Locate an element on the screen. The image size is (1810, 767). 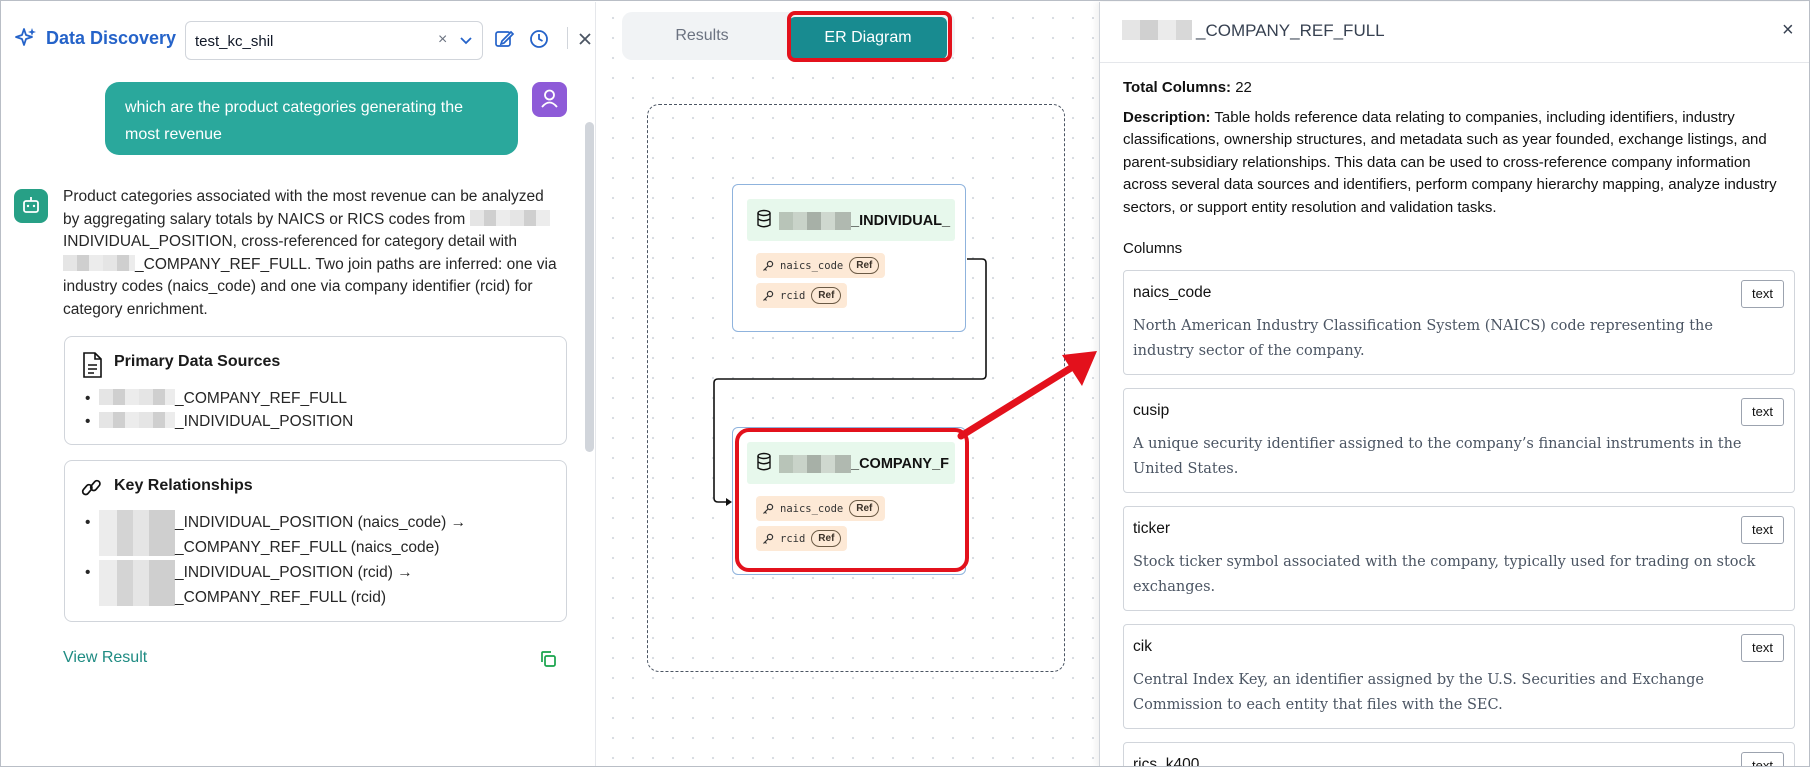
annotation-highlight is located at coordinates (869, 36).